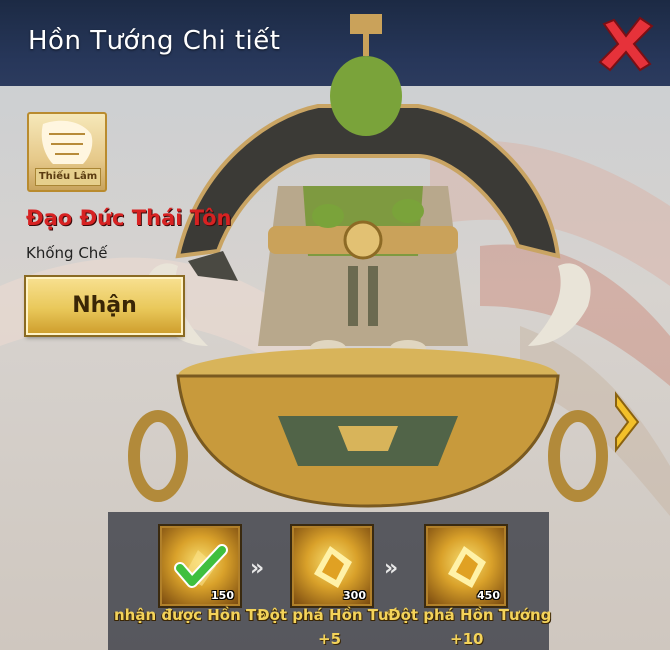  I want to click on step-label: nhận được Hồn Tư, so click(190, 615).